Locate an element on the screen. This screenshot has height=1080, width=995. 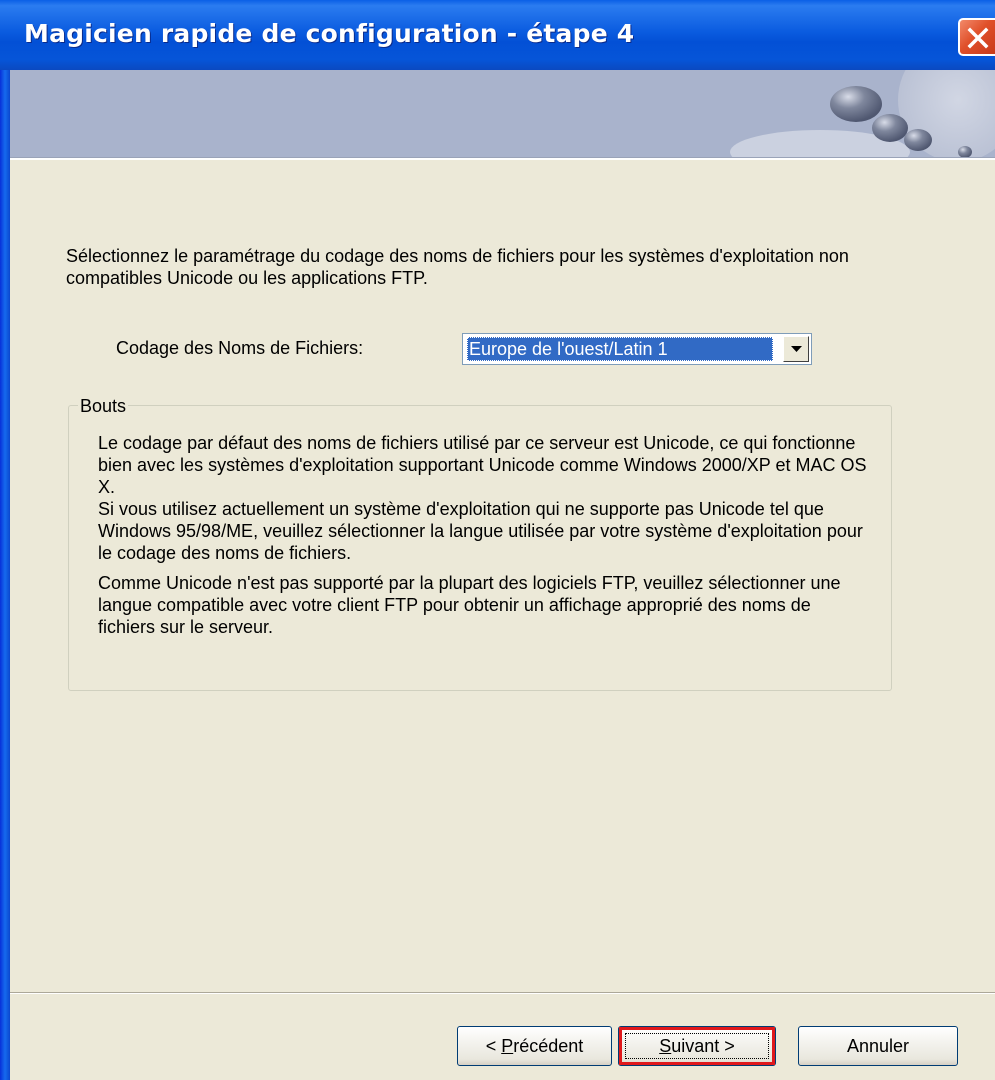
banner-divider is located at coordinates (502, 158).